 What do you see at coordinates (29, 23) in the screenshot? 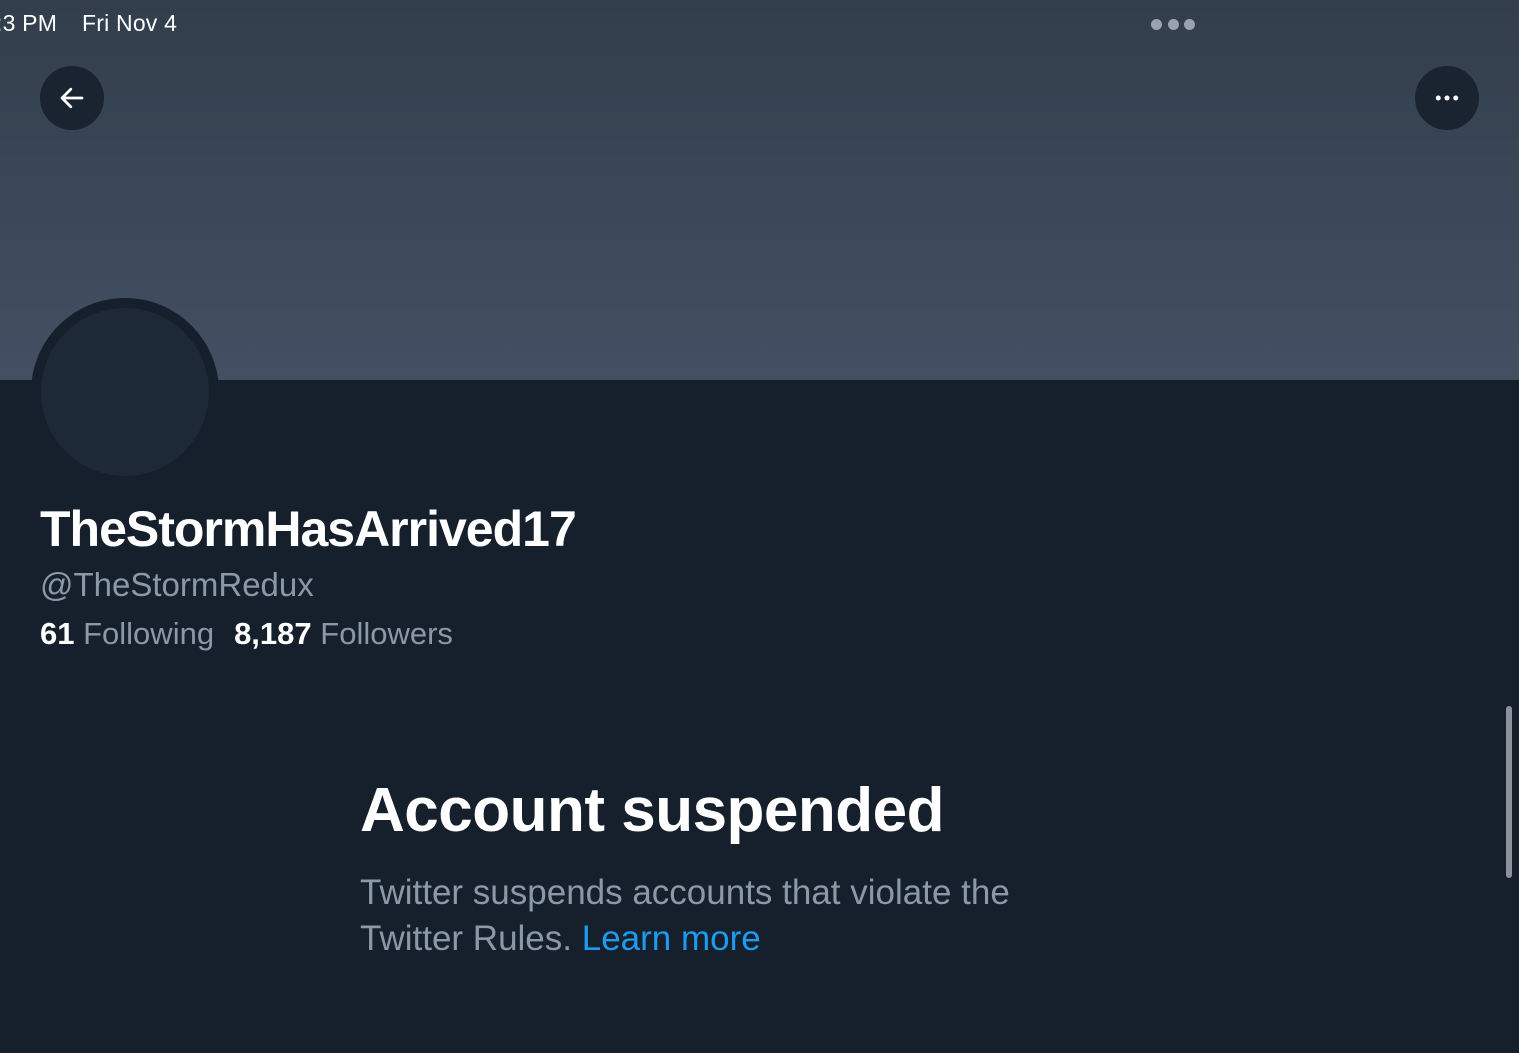
I see `status-bar-time: :3 PM` at bounding box center [29, 23].